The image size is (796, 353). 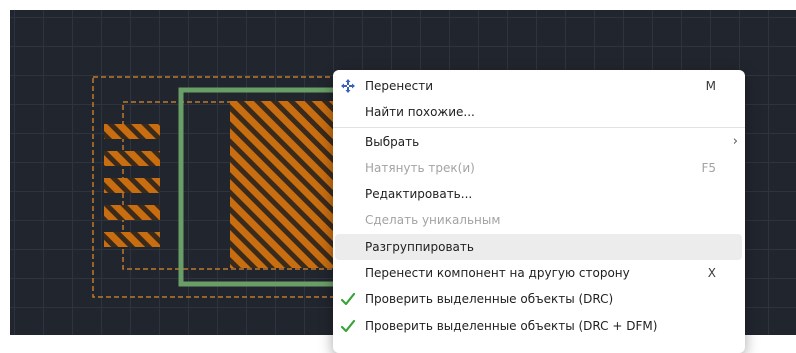 I want to click on menu-item-label: Сделать уникальным, so click(x=433, y=220).